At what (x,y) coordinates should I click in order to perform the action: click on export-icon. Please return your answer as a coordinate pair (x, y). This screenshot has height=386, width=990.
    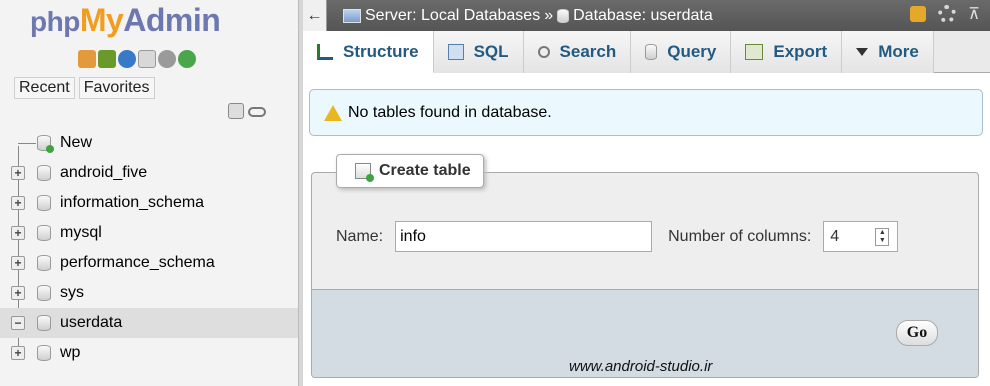
    Looking at the image, I should click on (754, 52).